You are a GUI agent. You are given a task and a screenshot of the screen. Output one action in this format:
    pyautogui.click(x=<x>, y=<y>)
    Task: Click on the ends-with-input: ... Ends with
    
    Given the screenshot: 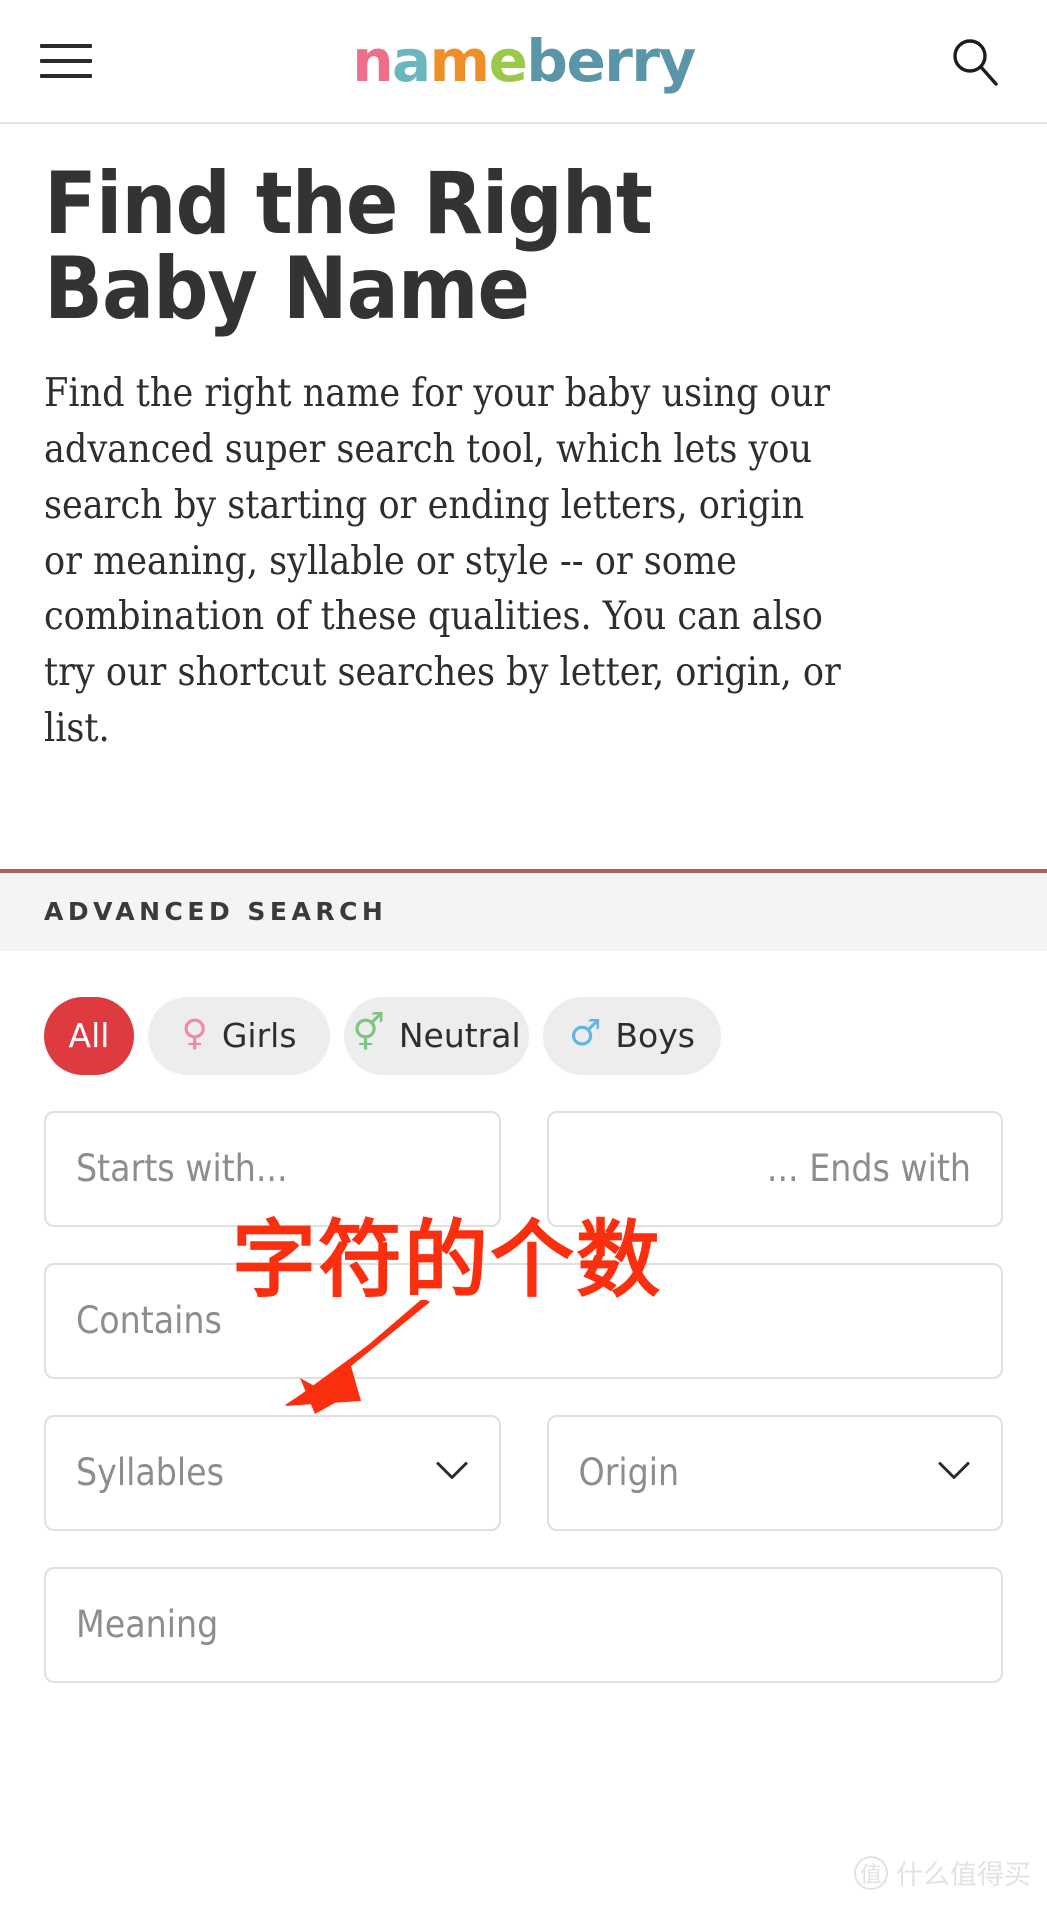 What is the action you would take?
    pyautogui.click(x=774, y=1168)
    